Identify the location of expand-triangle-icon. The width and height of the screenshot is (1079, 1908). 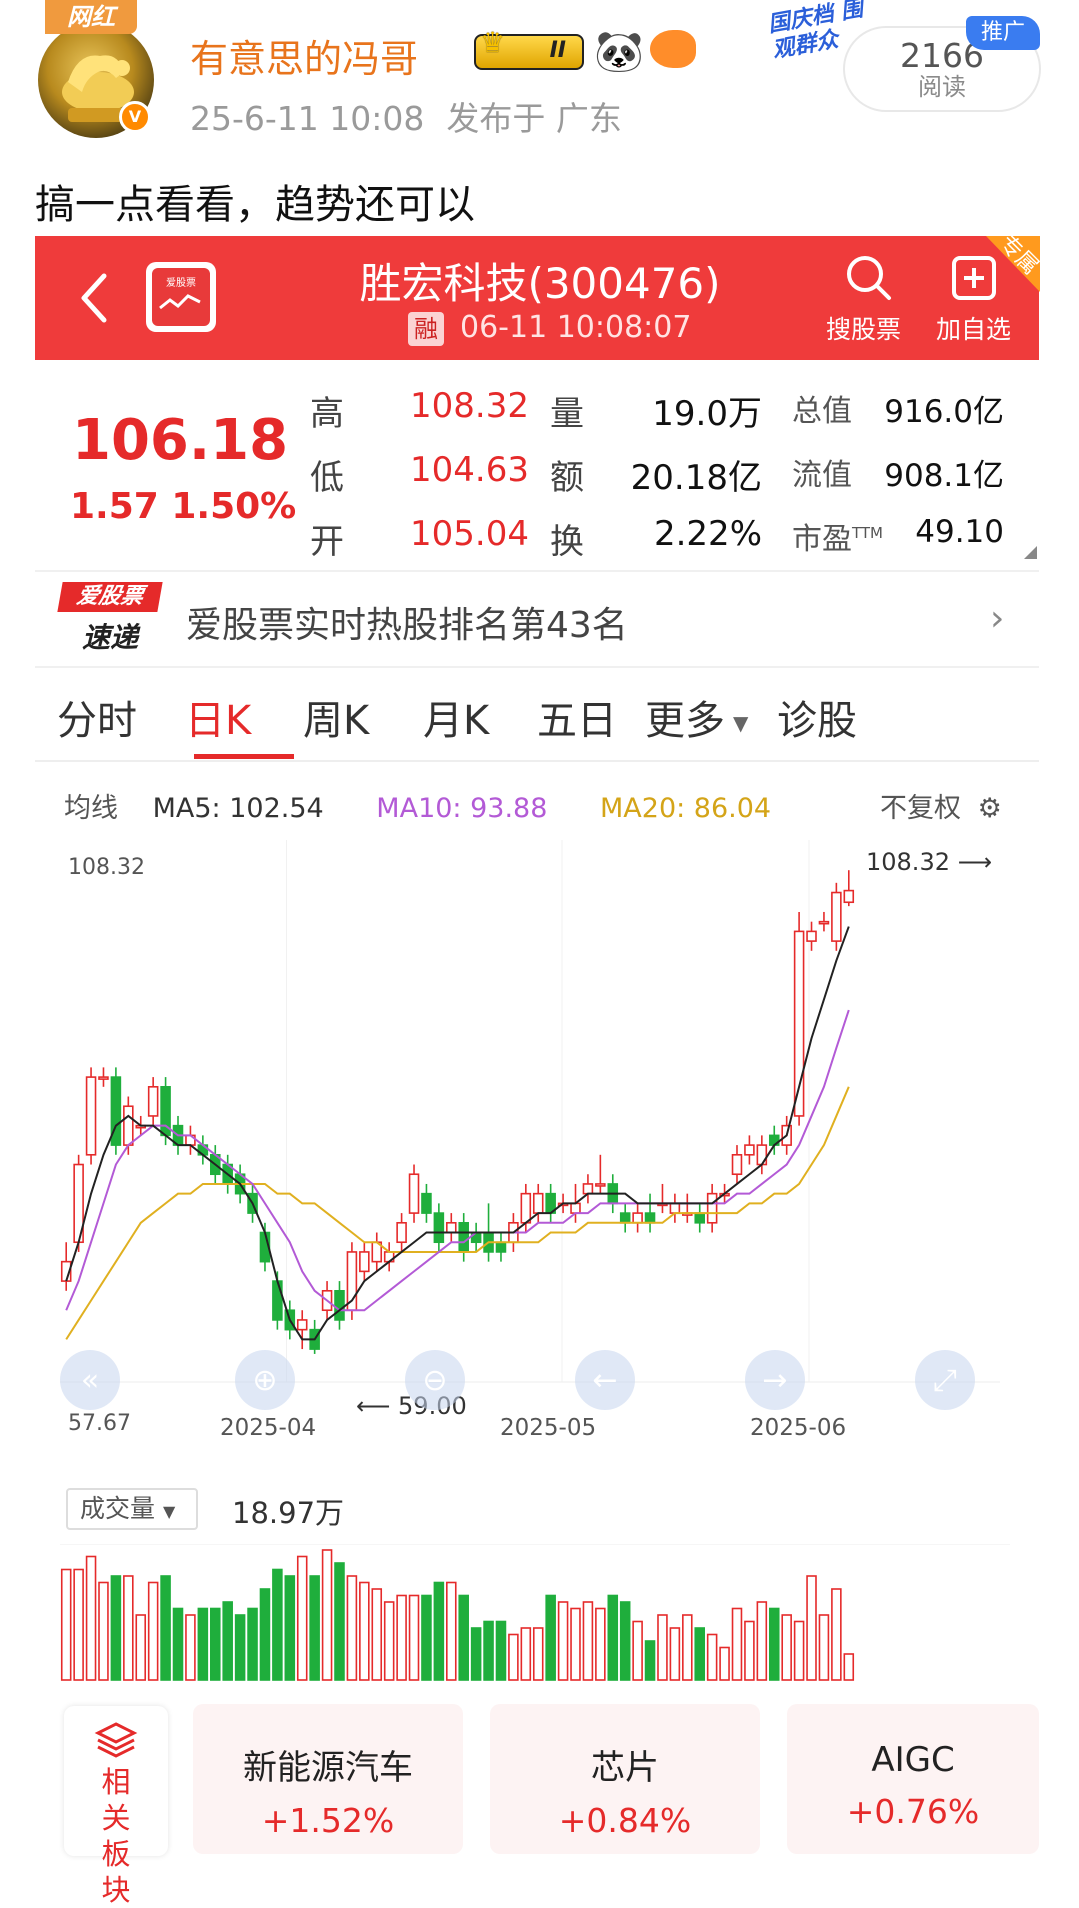
(1030, 552).